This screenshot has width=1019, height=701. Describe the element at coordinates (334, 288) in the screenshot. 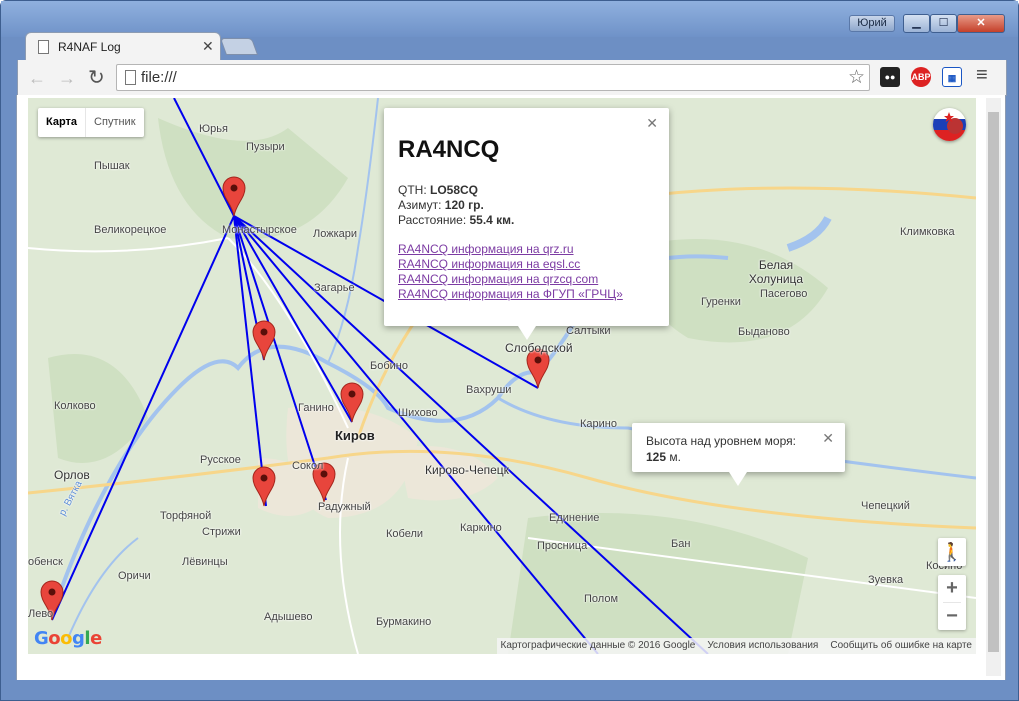

I see `place-label: Загарье` at that location.